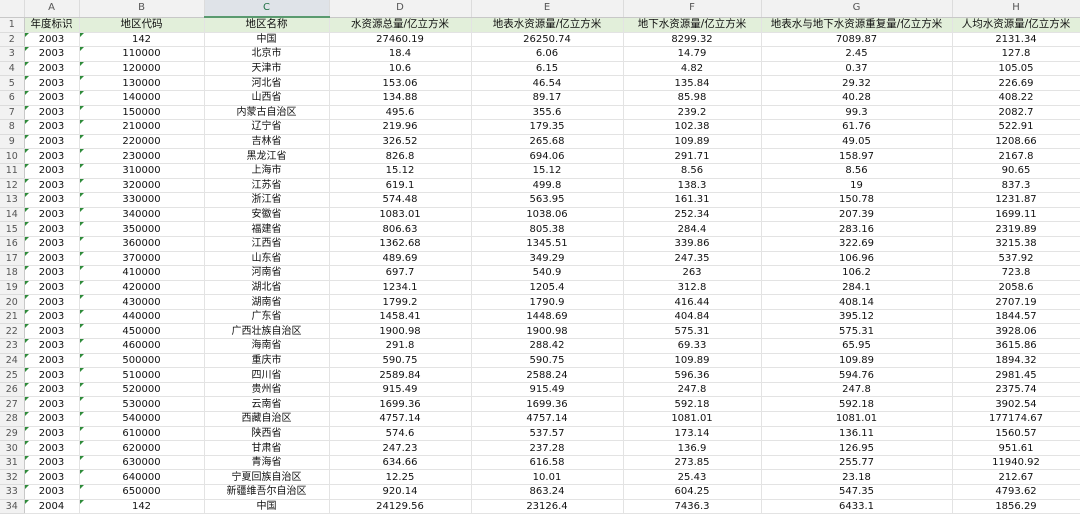 The width and height of the screenshot is (1080, 514). I want to click on cell-surface-water-header: 地表水资源量/亿立方米, so click(547, 25).